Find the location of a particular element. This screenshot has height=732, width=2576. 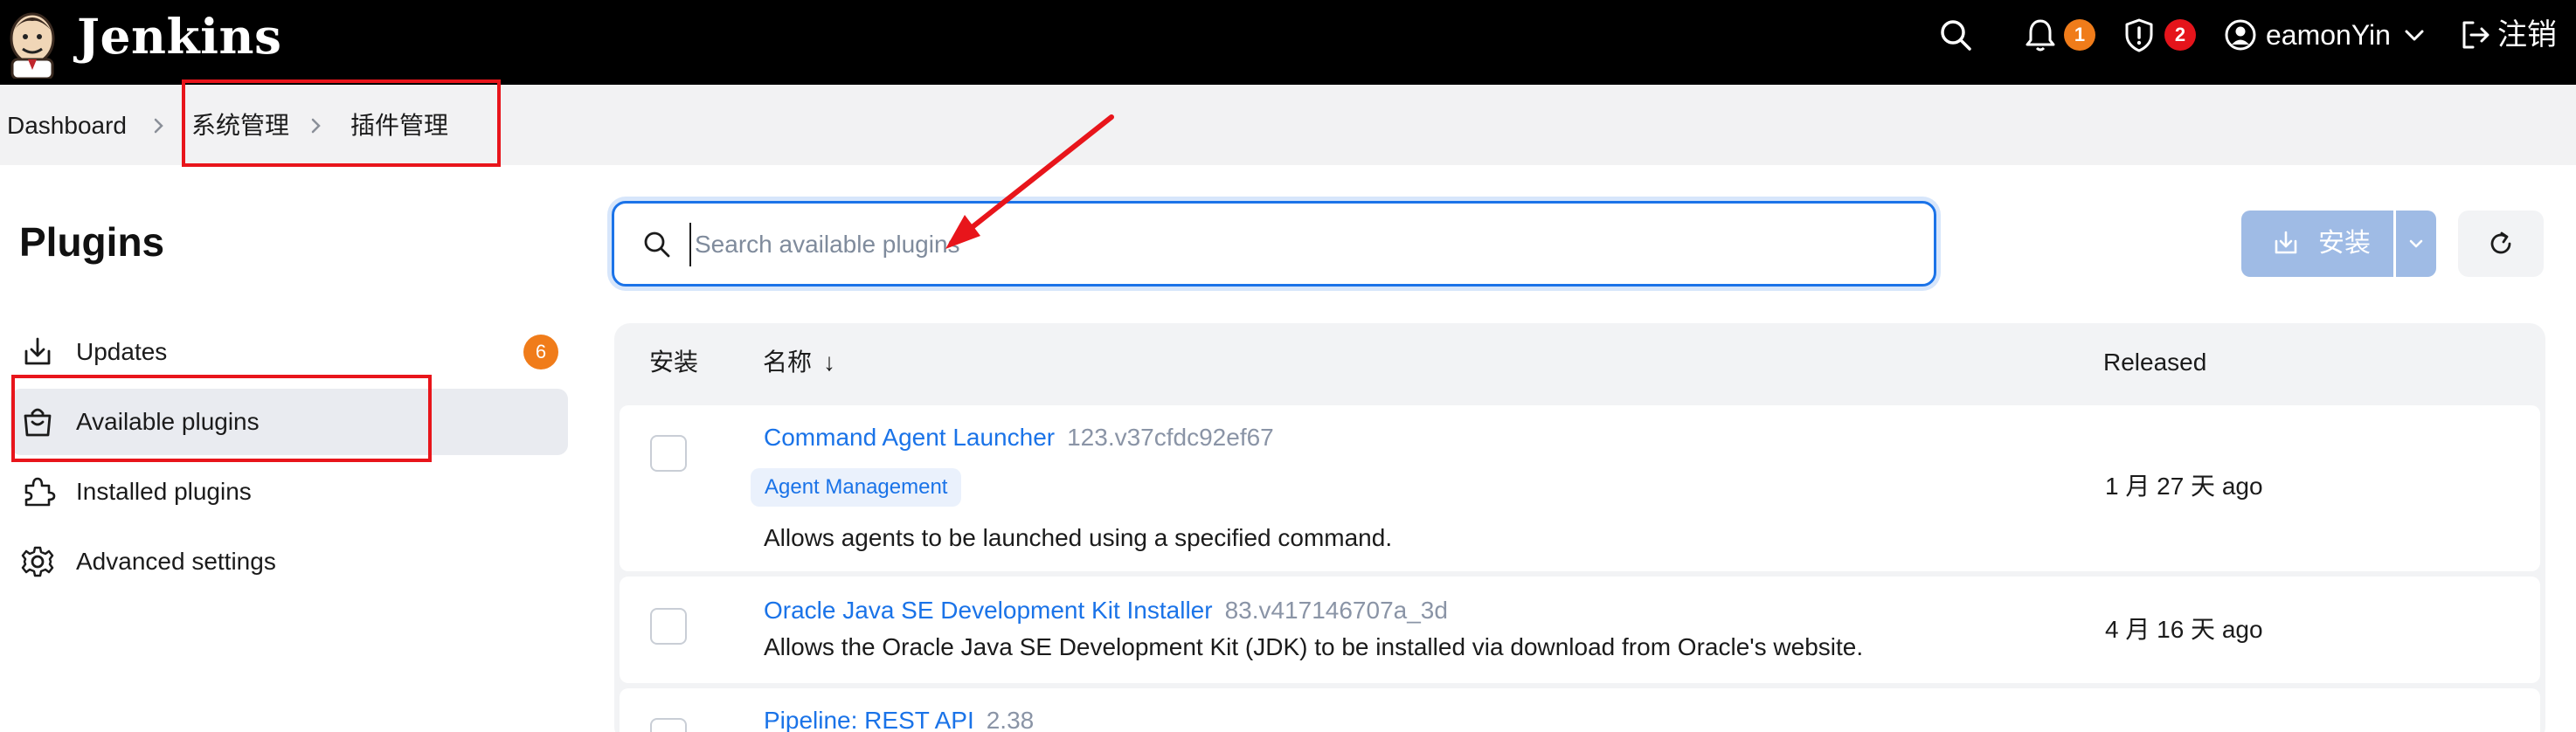

page-title: Plugins is located at coordinates (92, 242).